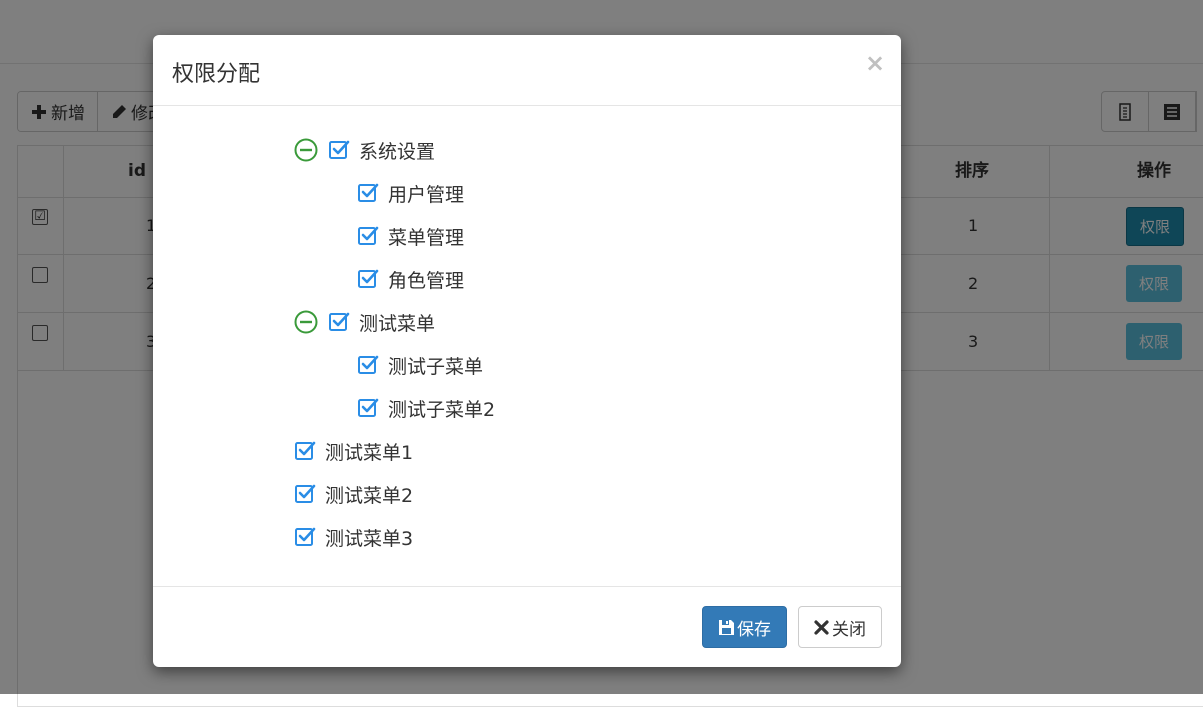 This screenshot has height=707, width=1203. I want to click on close-button: 关闭, so click(840, 627).